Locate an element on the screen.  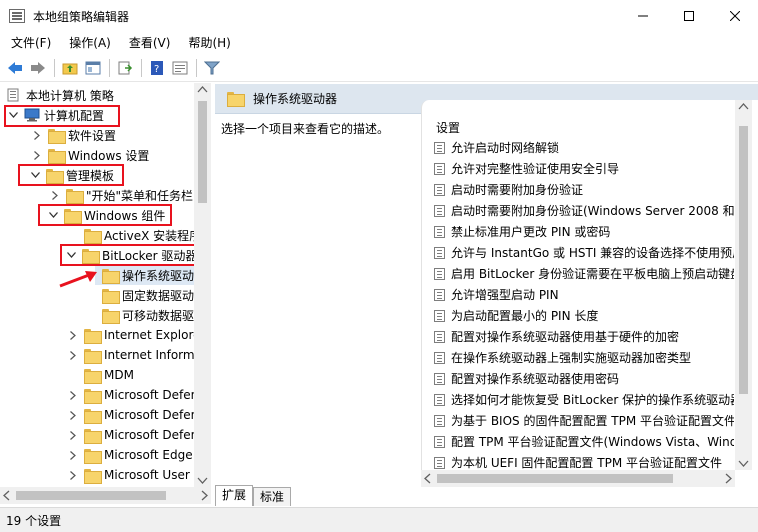
properties-icon is located at coordinates (180, 67).